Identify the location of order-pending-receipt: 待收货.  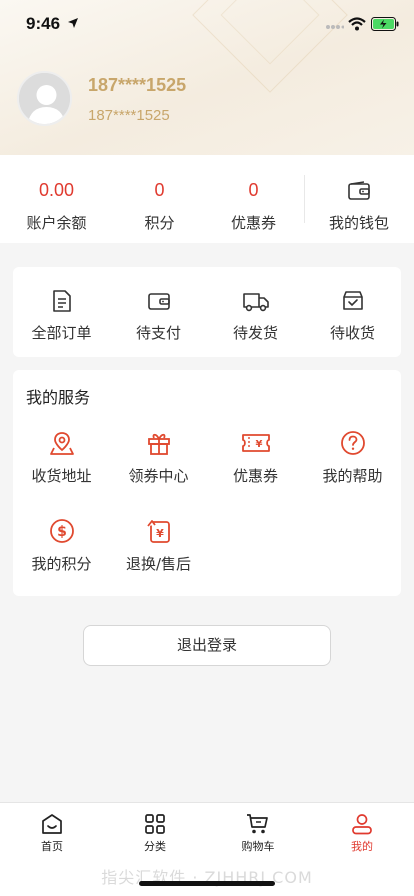
(352, 316).